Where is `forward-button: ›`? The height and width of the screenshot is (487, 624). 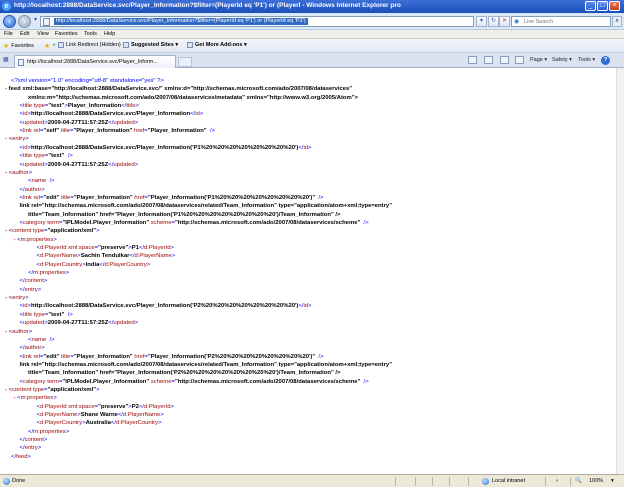 forward-button: › is located at coordinates (24, 21).